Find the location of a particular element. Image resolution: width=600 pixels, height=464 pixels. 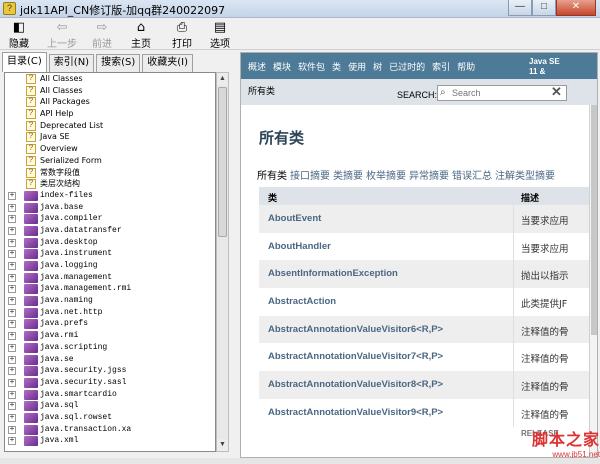

tab-search: 搜索(S) is located at coordinates (118, 63).